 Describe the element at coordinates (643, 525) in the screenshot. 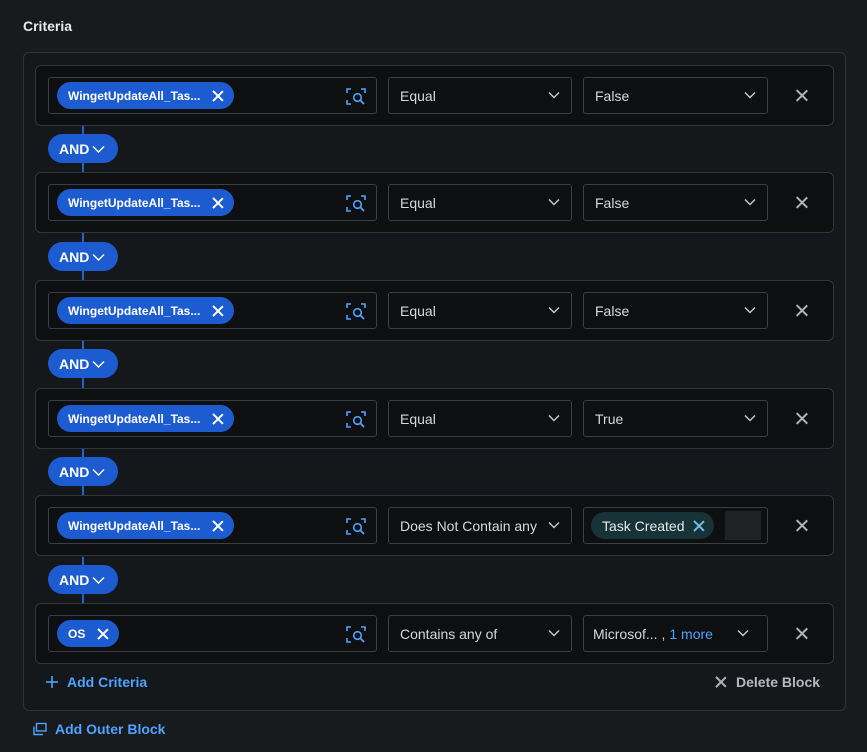

I see `value-chip-label: Task Created` at that location.